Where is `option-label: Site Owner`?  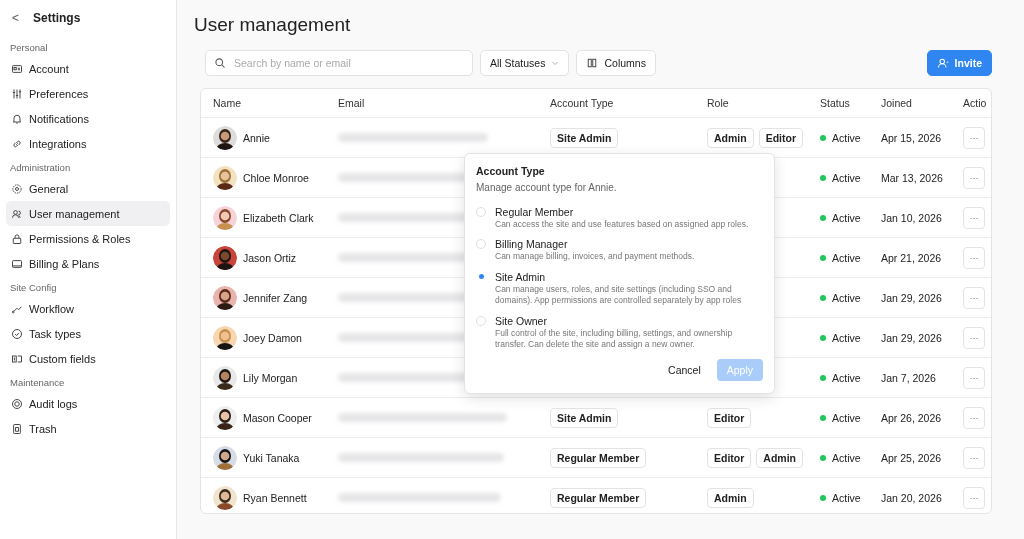 option-label: Site Owner is located at coordinates (521, 320).